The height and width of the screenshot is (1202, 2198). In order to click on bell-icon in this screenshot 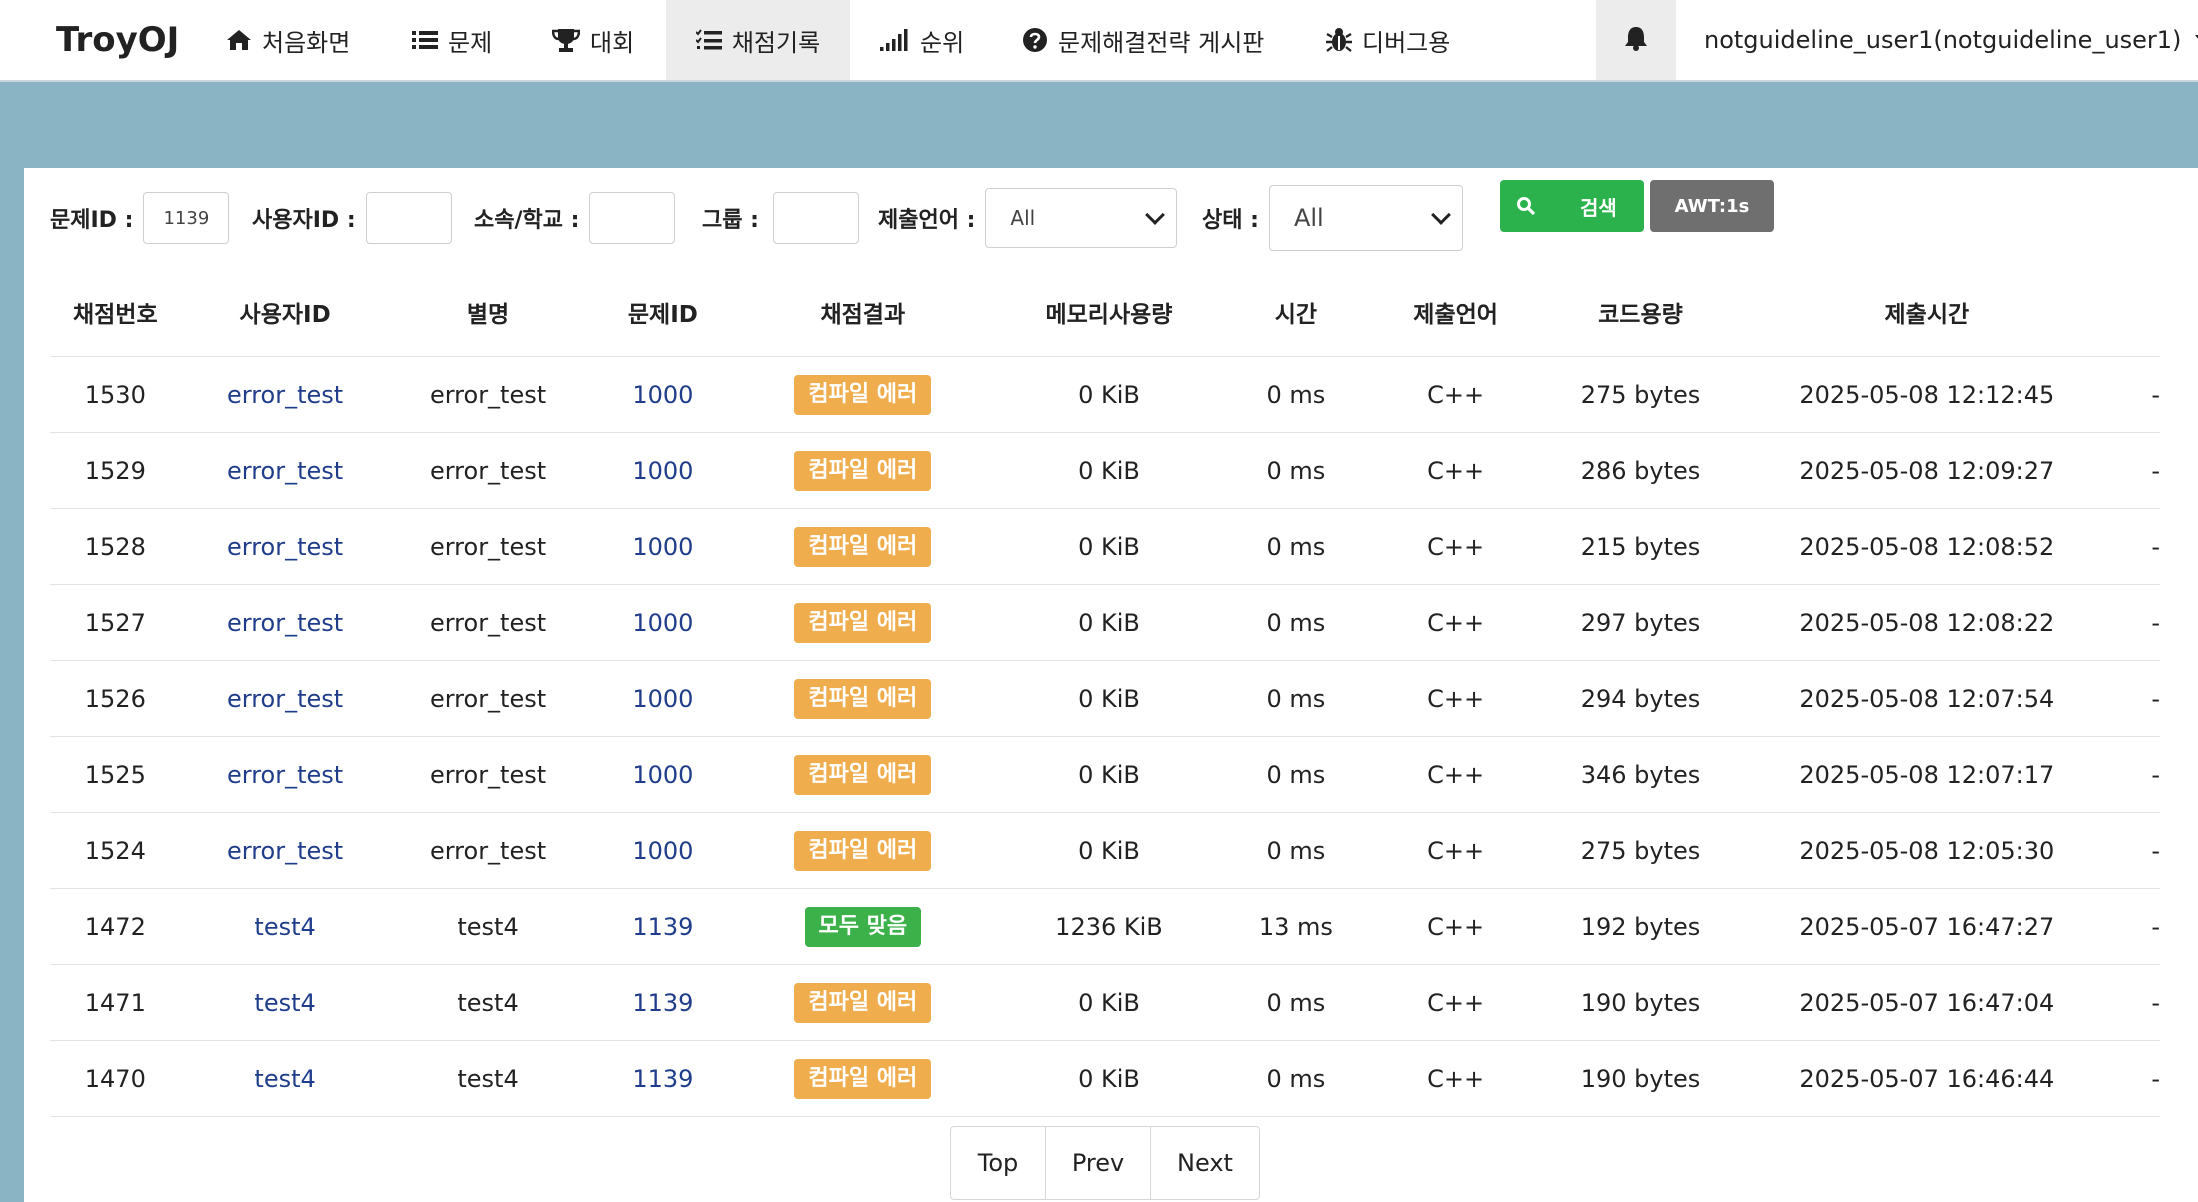, I will do `click(1636, 40)`.